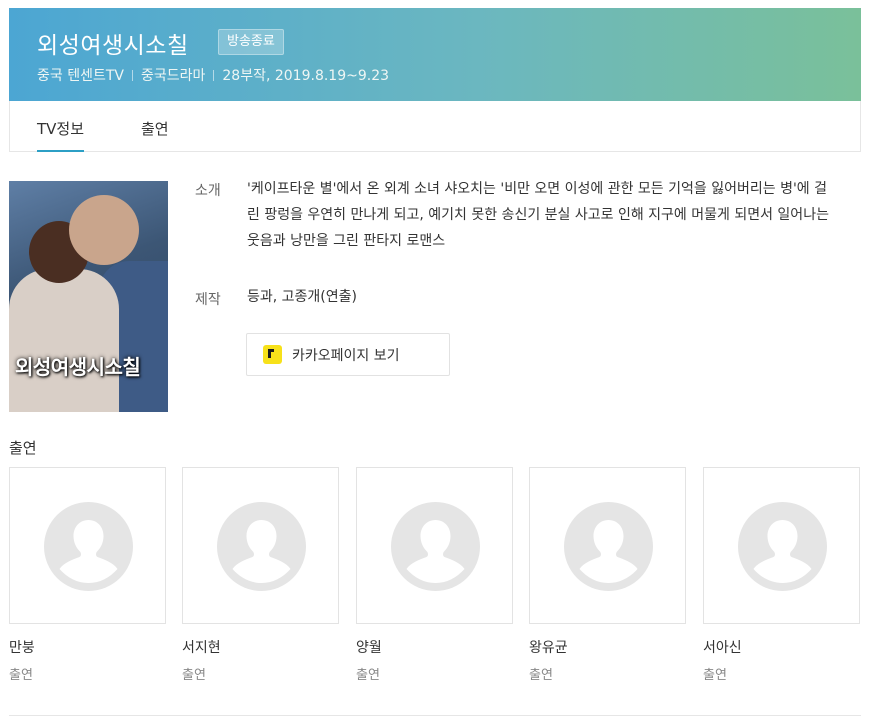 This screenshot has height=721, width=873. What do you see at coordinates (272, 354) in the screenshot?
I see `kakao-page-icon` at bounding box center [272, 354].